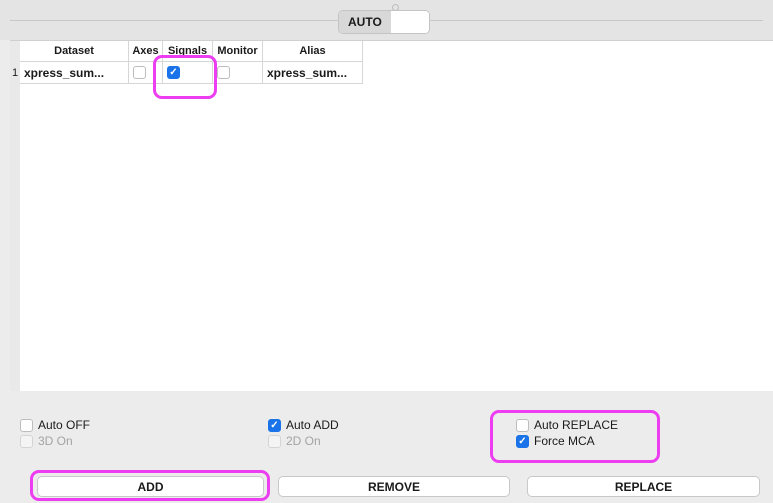  I want to click on auto-replace-option: Auto REPLACE, so click(567, 425).